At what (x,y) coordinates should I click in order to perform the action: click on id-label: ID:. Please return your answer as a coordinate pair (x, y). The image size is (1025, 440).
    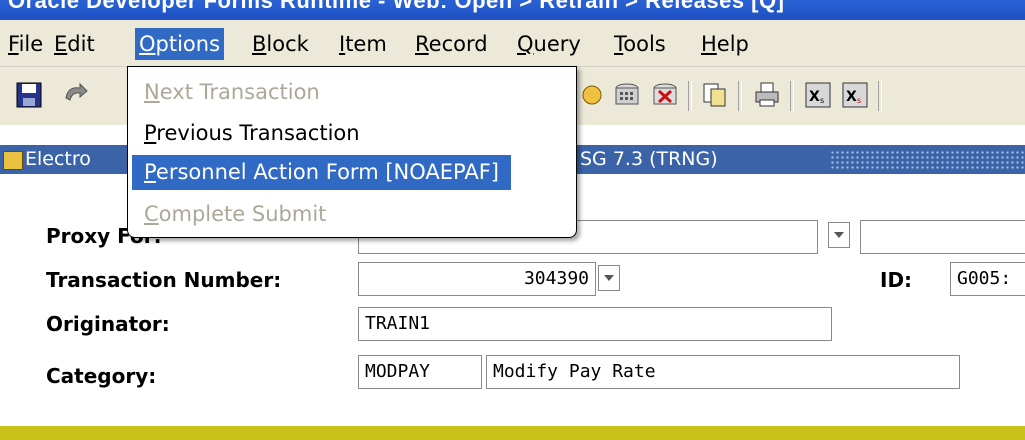
    Looking at the image, I should click on (896, 280).